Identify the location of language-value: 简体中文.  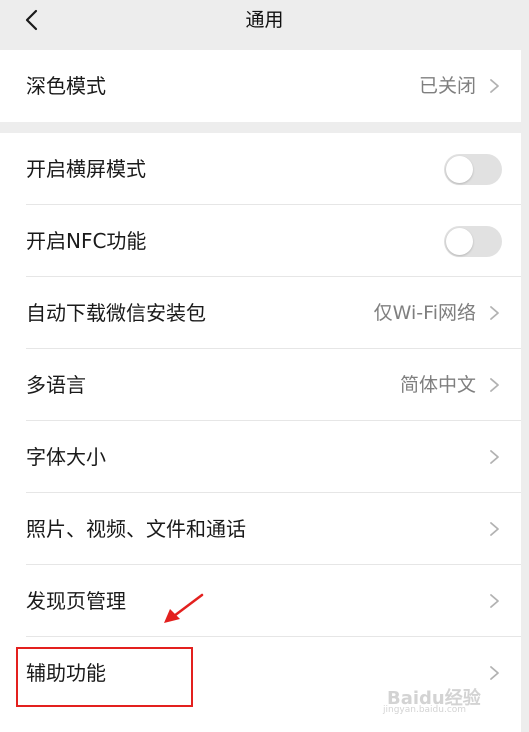
(437, 385).